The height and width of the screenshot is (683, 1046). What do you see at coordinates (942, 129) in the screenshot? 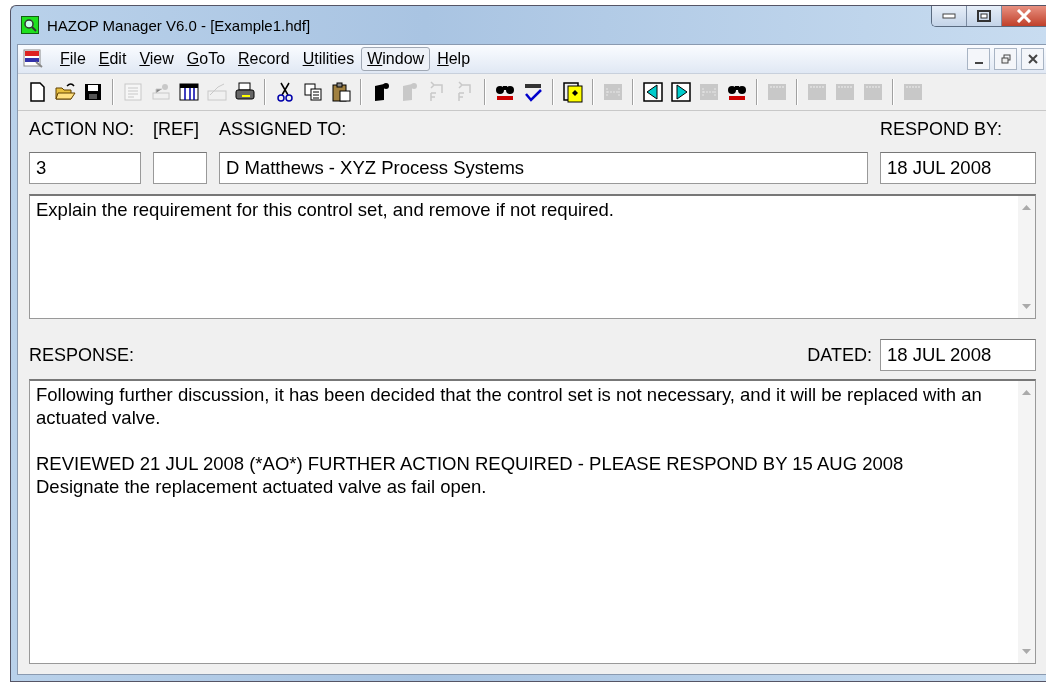
I see `field-label: RESPOND BY:` at bounding box center [942, 129].